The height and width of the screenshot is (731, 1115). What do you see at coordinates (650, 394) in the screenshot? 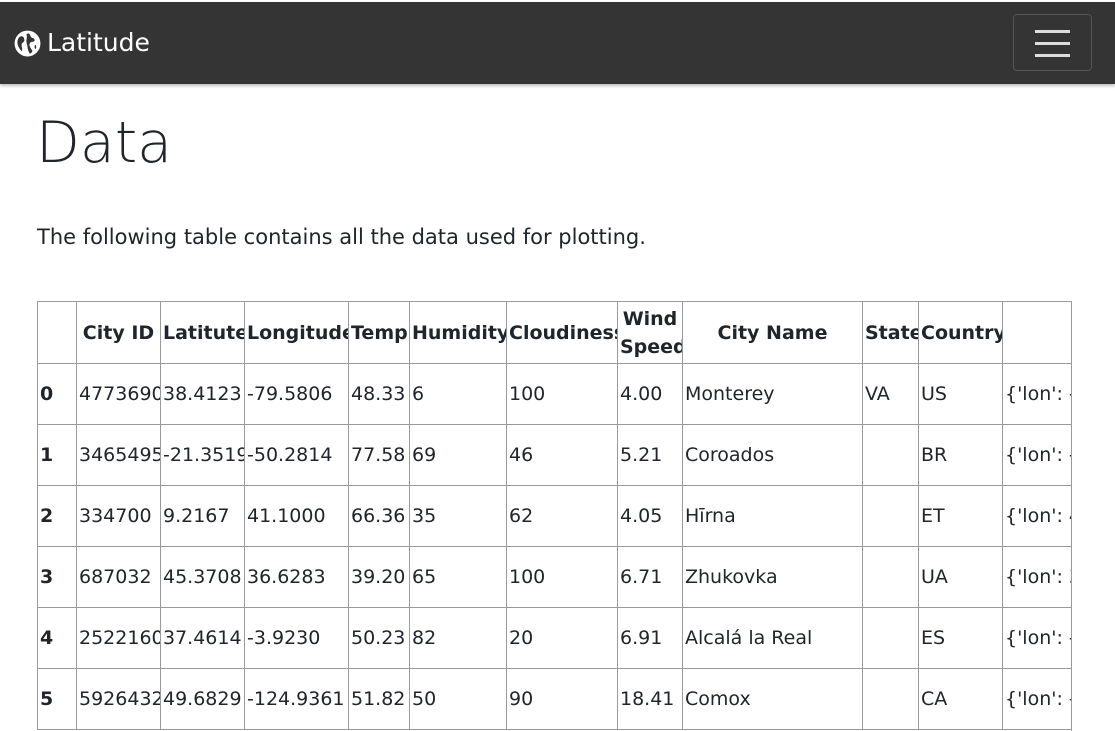
I see `wind-speed-cell: 4.00` at bounding box center [650, 394].